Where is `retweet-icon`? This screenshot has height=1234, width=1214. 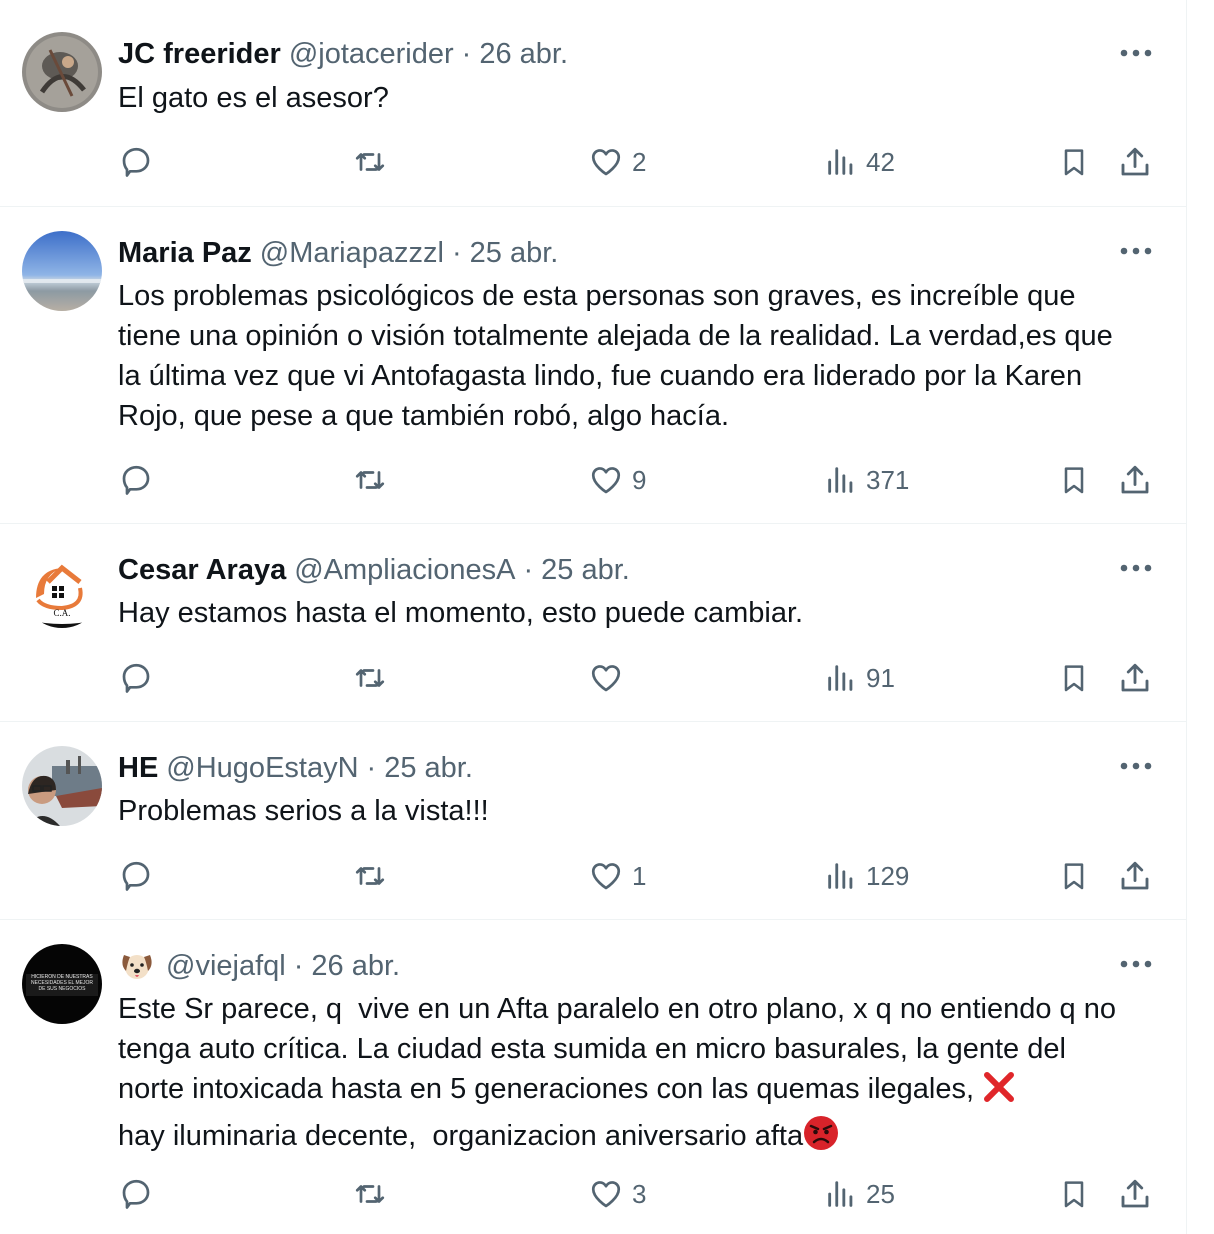 retweet-icon is located at coordinates (370, 162).